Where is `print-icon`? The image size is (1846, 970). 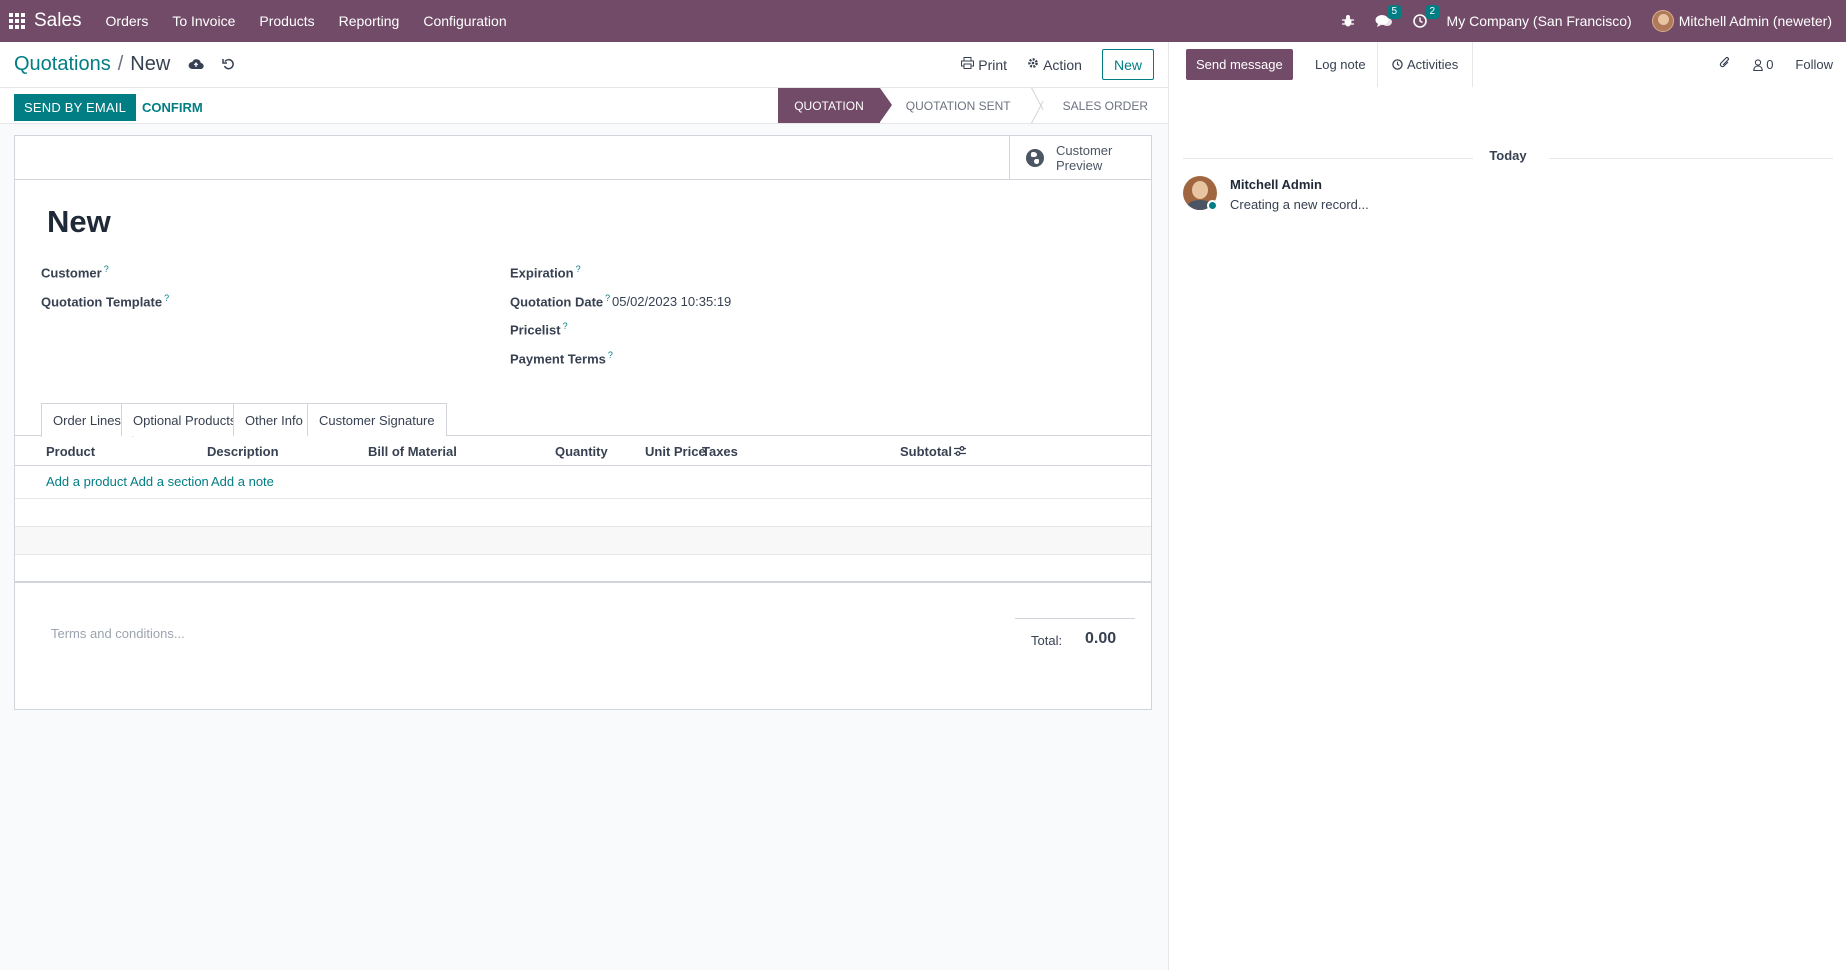 print-icon is located at coordinates (968, 64).